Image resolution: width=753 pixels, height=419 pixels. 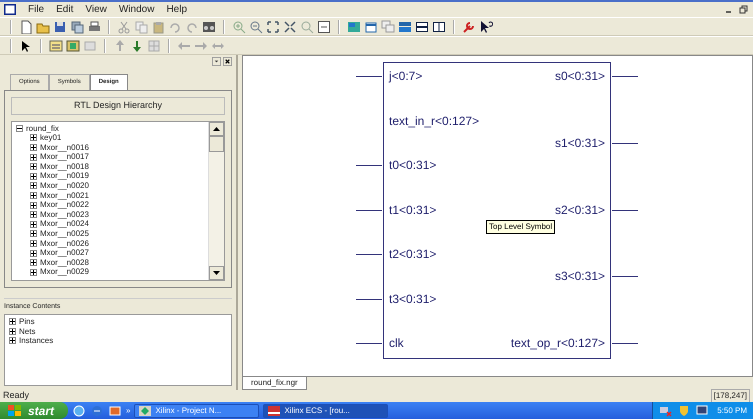 I want to click on panel-icon, so click(x=354, y=27).